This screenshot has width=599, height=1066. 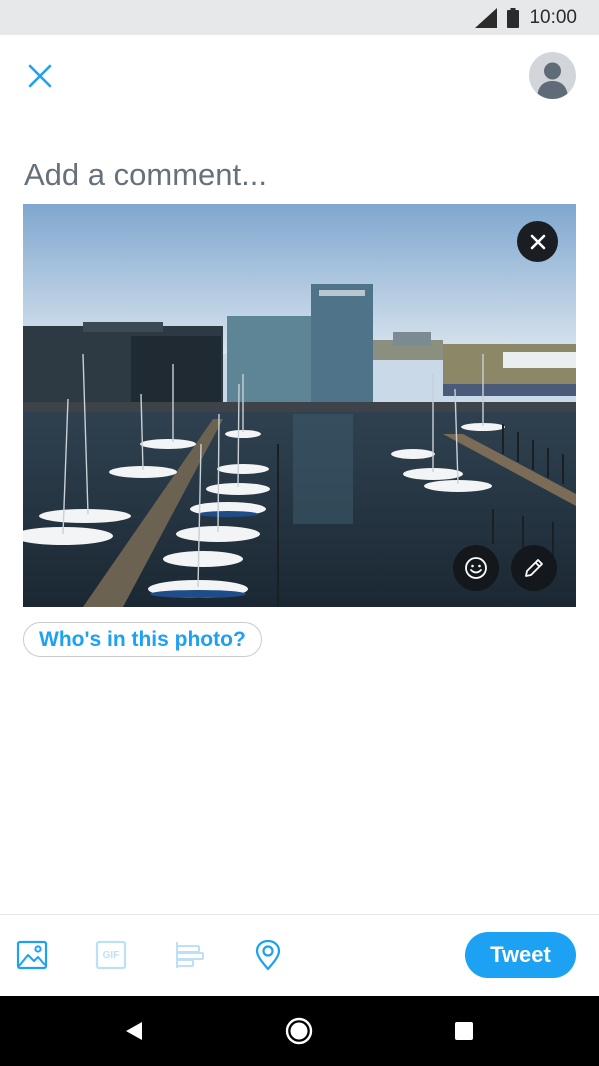 I want to click on nav-home-button, so click(x=299, y=1031).